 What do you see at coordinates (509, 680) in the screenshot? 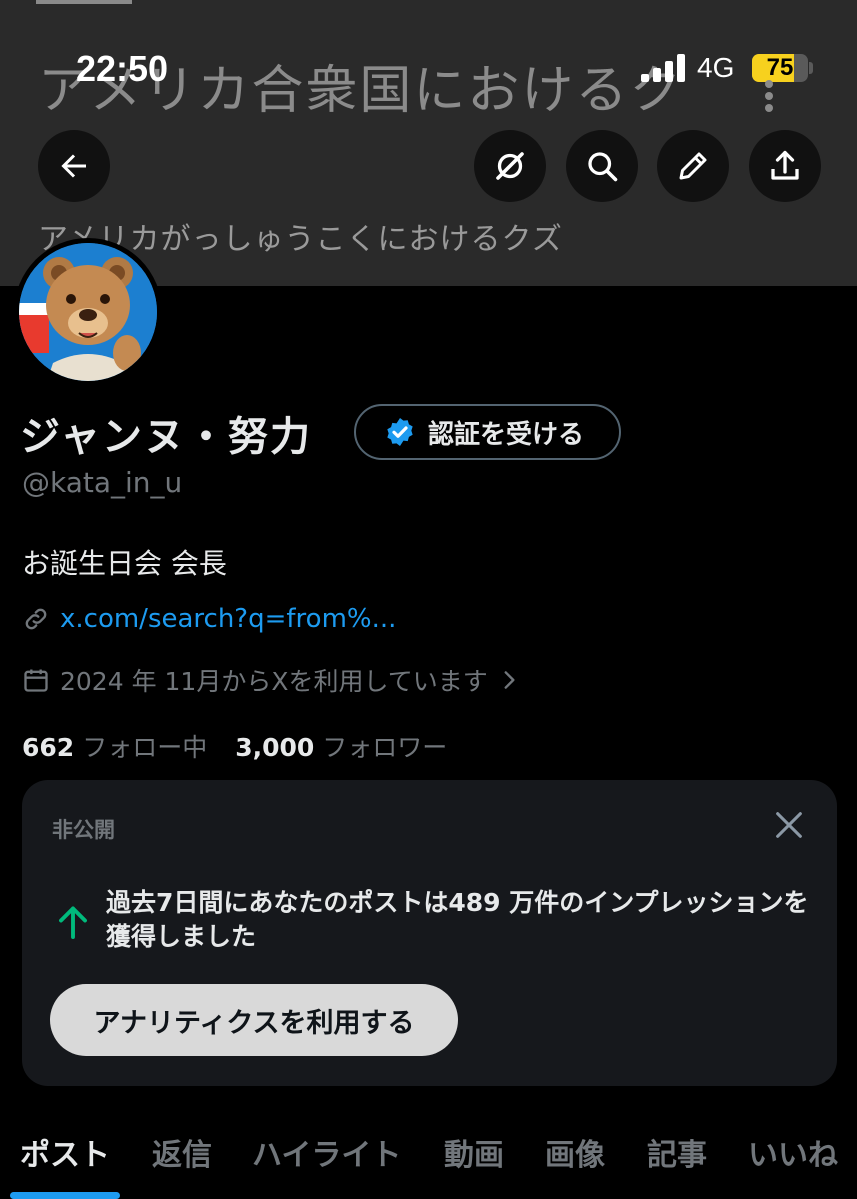
I see `chevron-right-icon` at bounding box center [509, 680].